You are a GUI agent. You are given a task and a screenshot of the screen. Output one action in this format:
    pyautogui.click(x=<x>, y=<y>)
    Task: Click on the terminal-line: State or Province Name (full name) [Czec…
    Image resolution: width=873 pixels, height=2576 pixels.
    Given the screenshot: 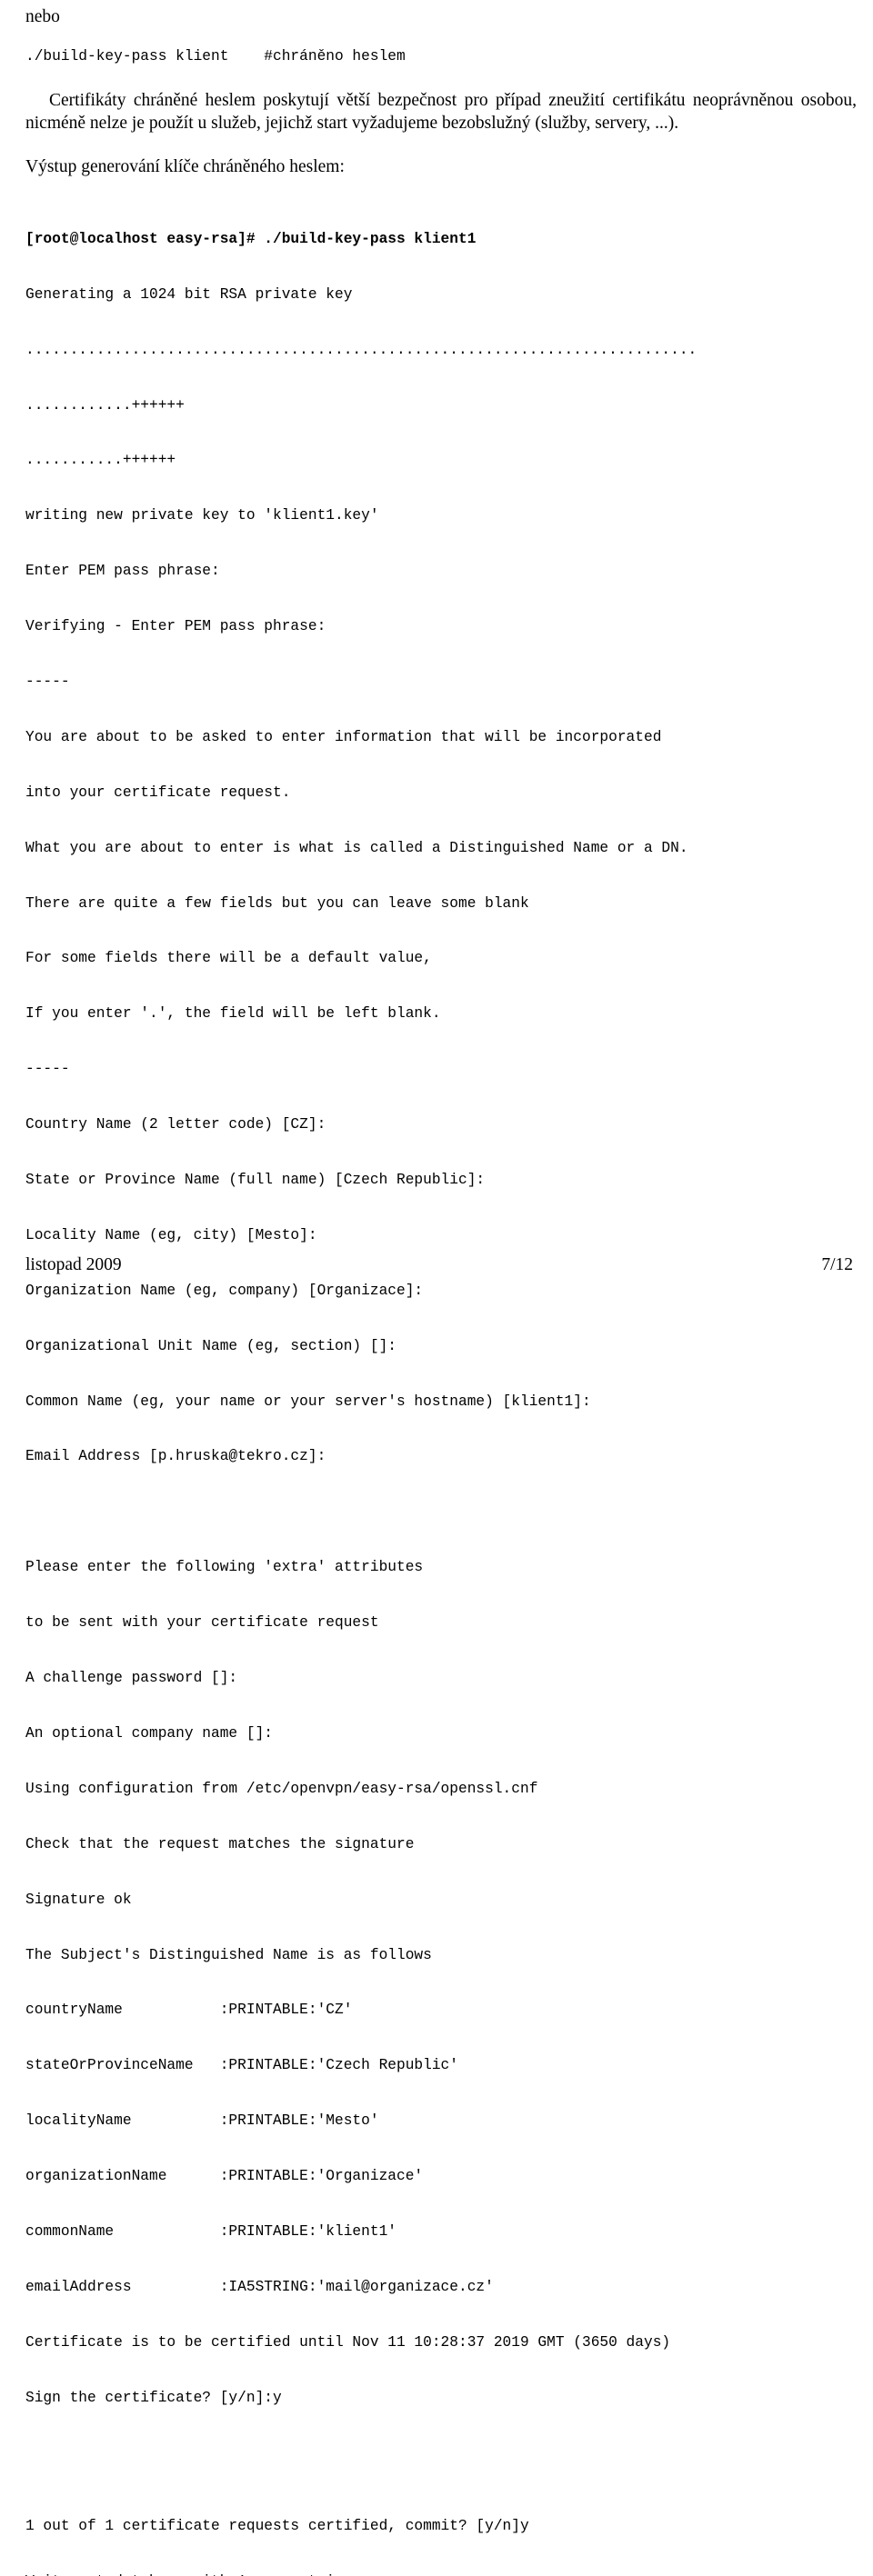 What is the action you would take?
    pyautogui.click(x=256, y=1180)
    